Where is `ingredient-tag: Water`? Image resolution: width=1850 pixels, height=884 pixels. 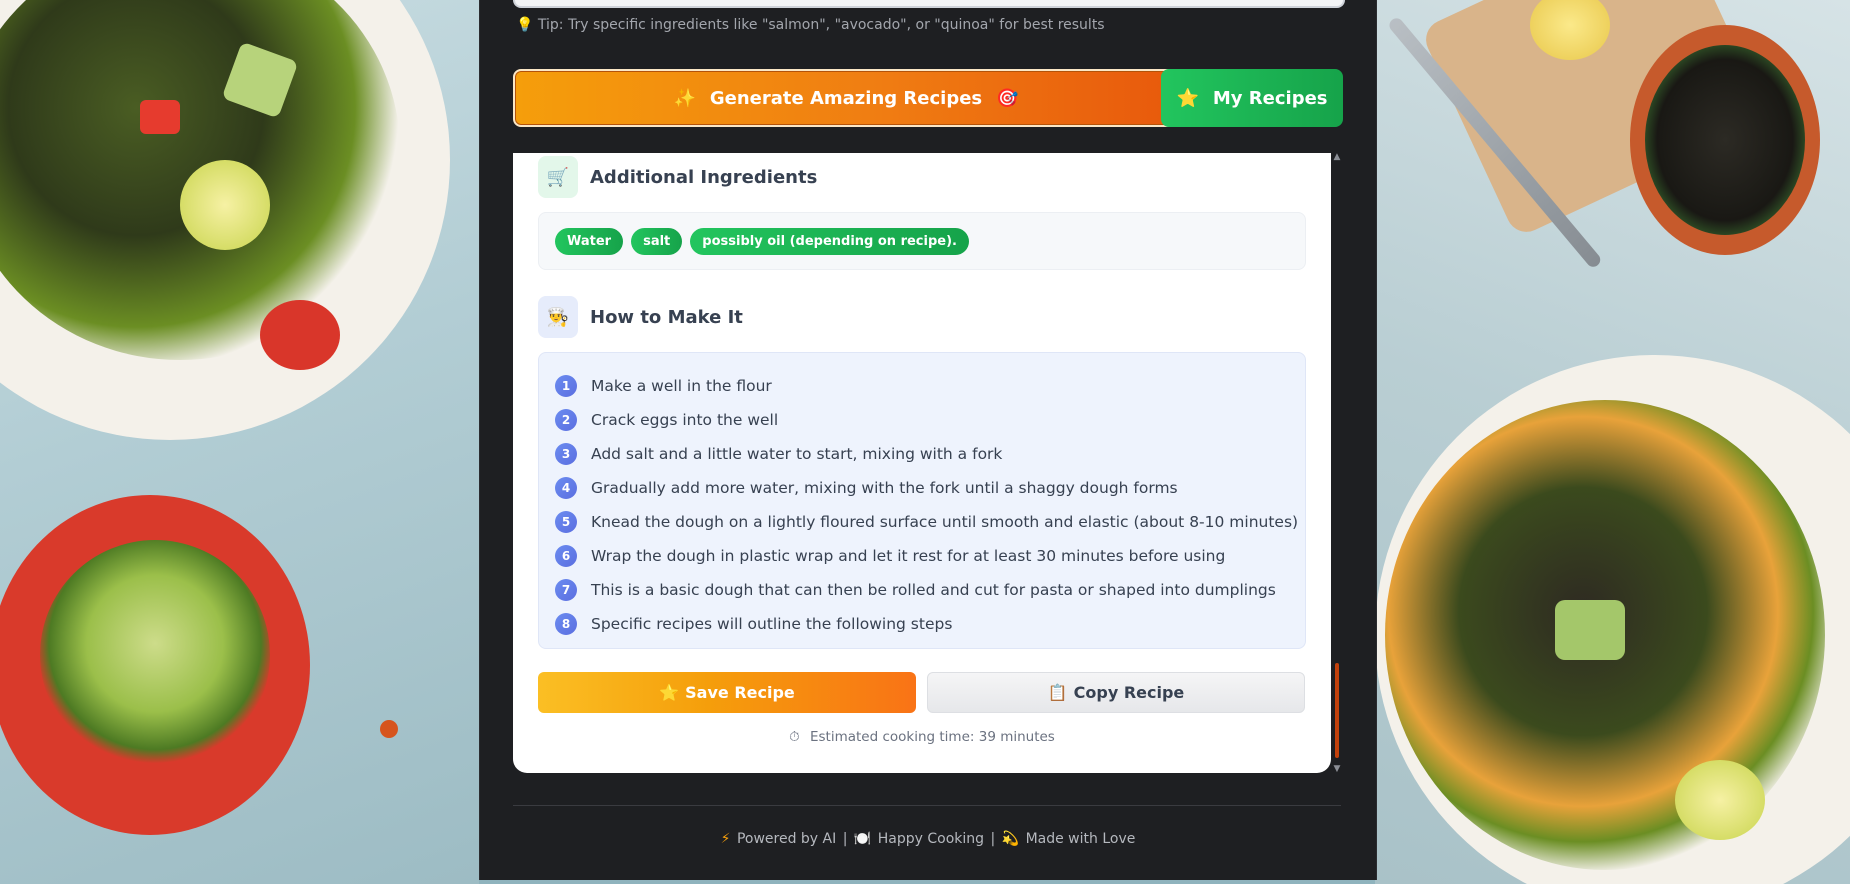 ingredient-tag: Water is located at coordinates (589, 241).